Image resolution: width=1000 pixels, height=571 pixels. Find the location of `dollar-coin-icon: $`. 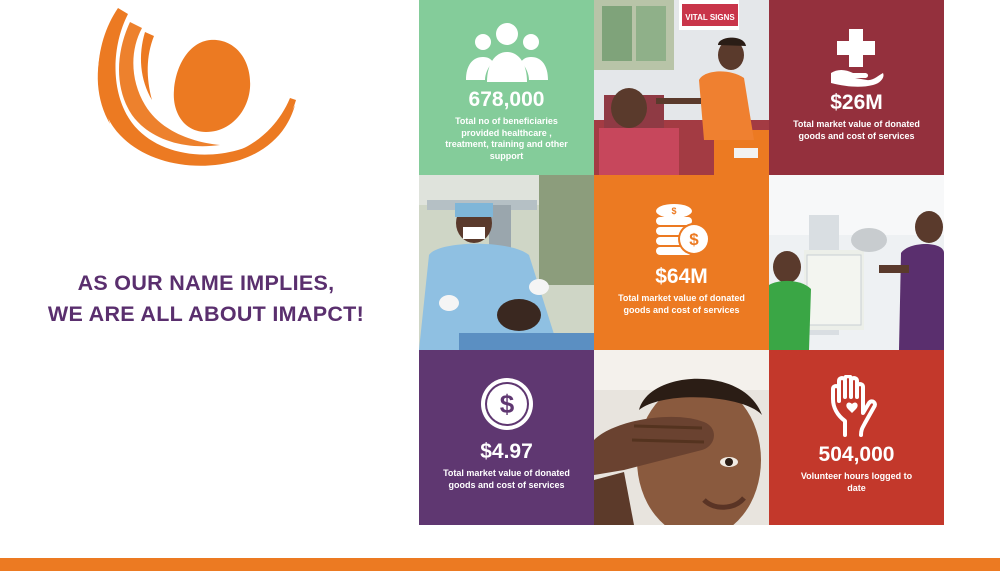

dollar-coin-icon: $ is located at coordinates (506, 404).